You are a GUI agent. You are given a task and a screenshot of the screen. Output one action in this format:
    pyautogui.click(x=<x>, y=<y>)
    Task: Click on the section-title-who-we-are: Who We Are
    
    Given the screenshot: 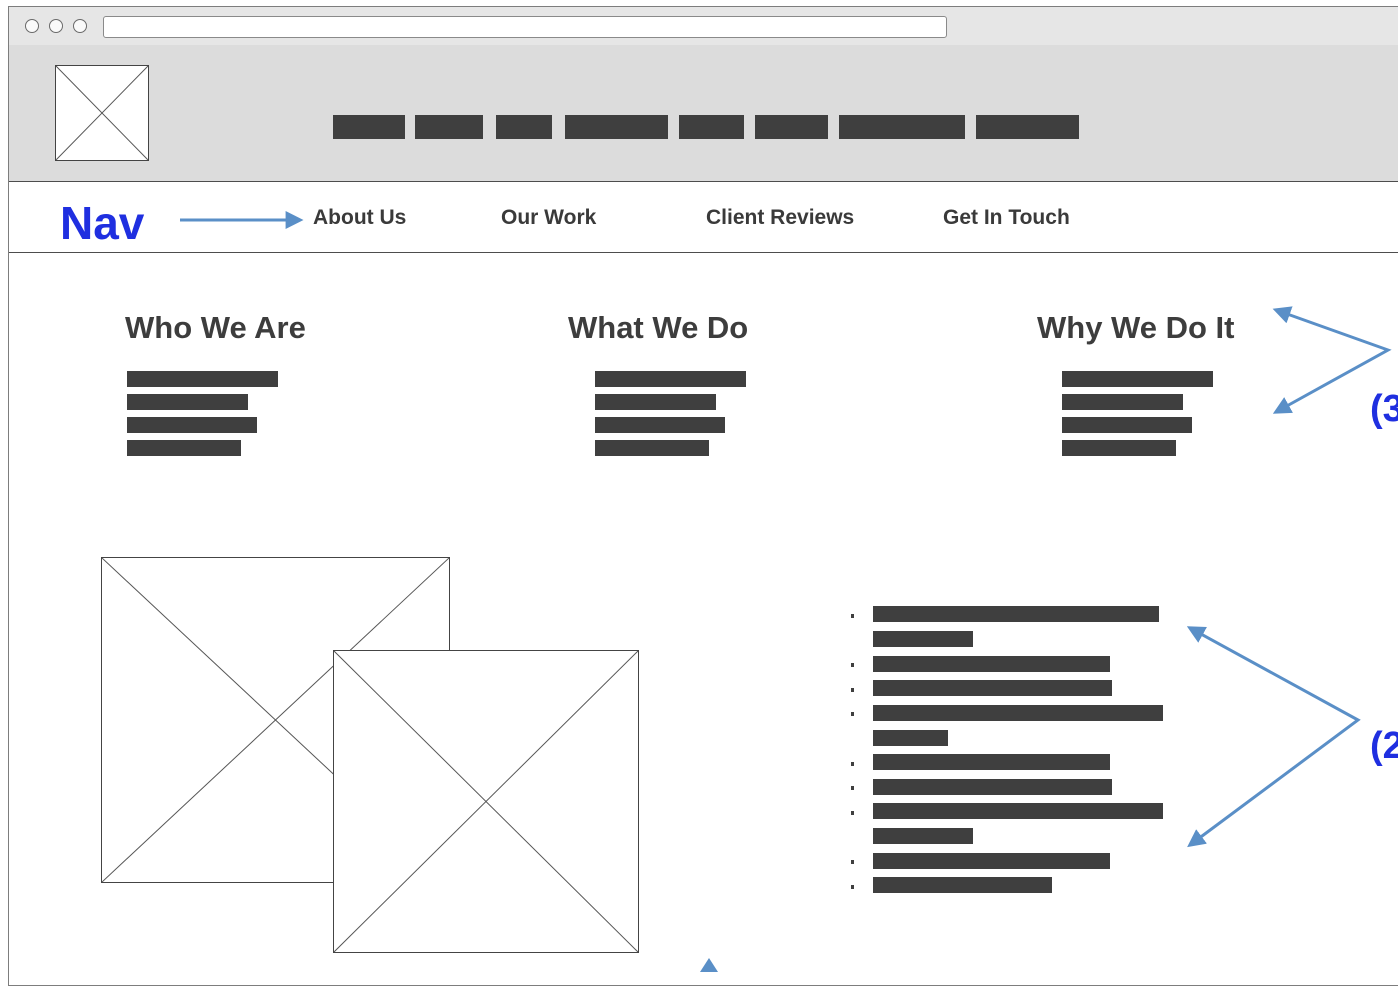 What is the action you would take?
    pyautogui.click(x=215, y=327)
    